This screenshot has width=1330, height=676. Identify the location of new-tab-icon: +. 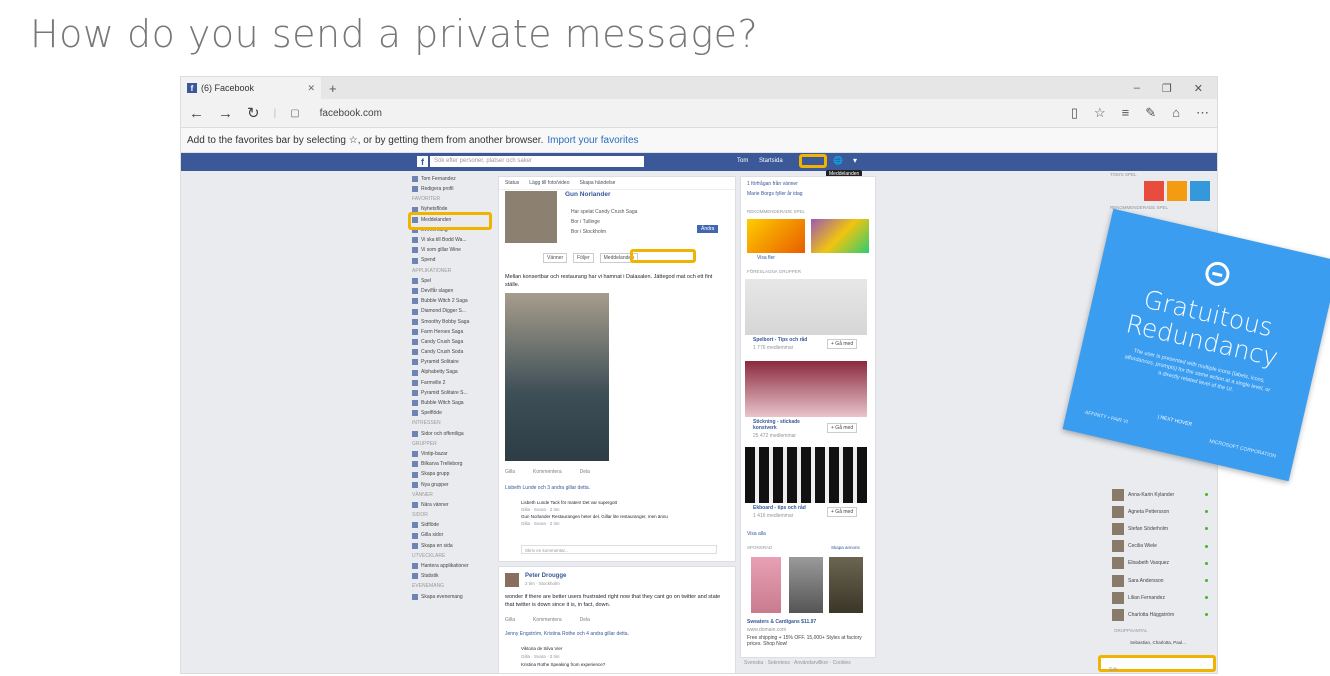
(333, 88).